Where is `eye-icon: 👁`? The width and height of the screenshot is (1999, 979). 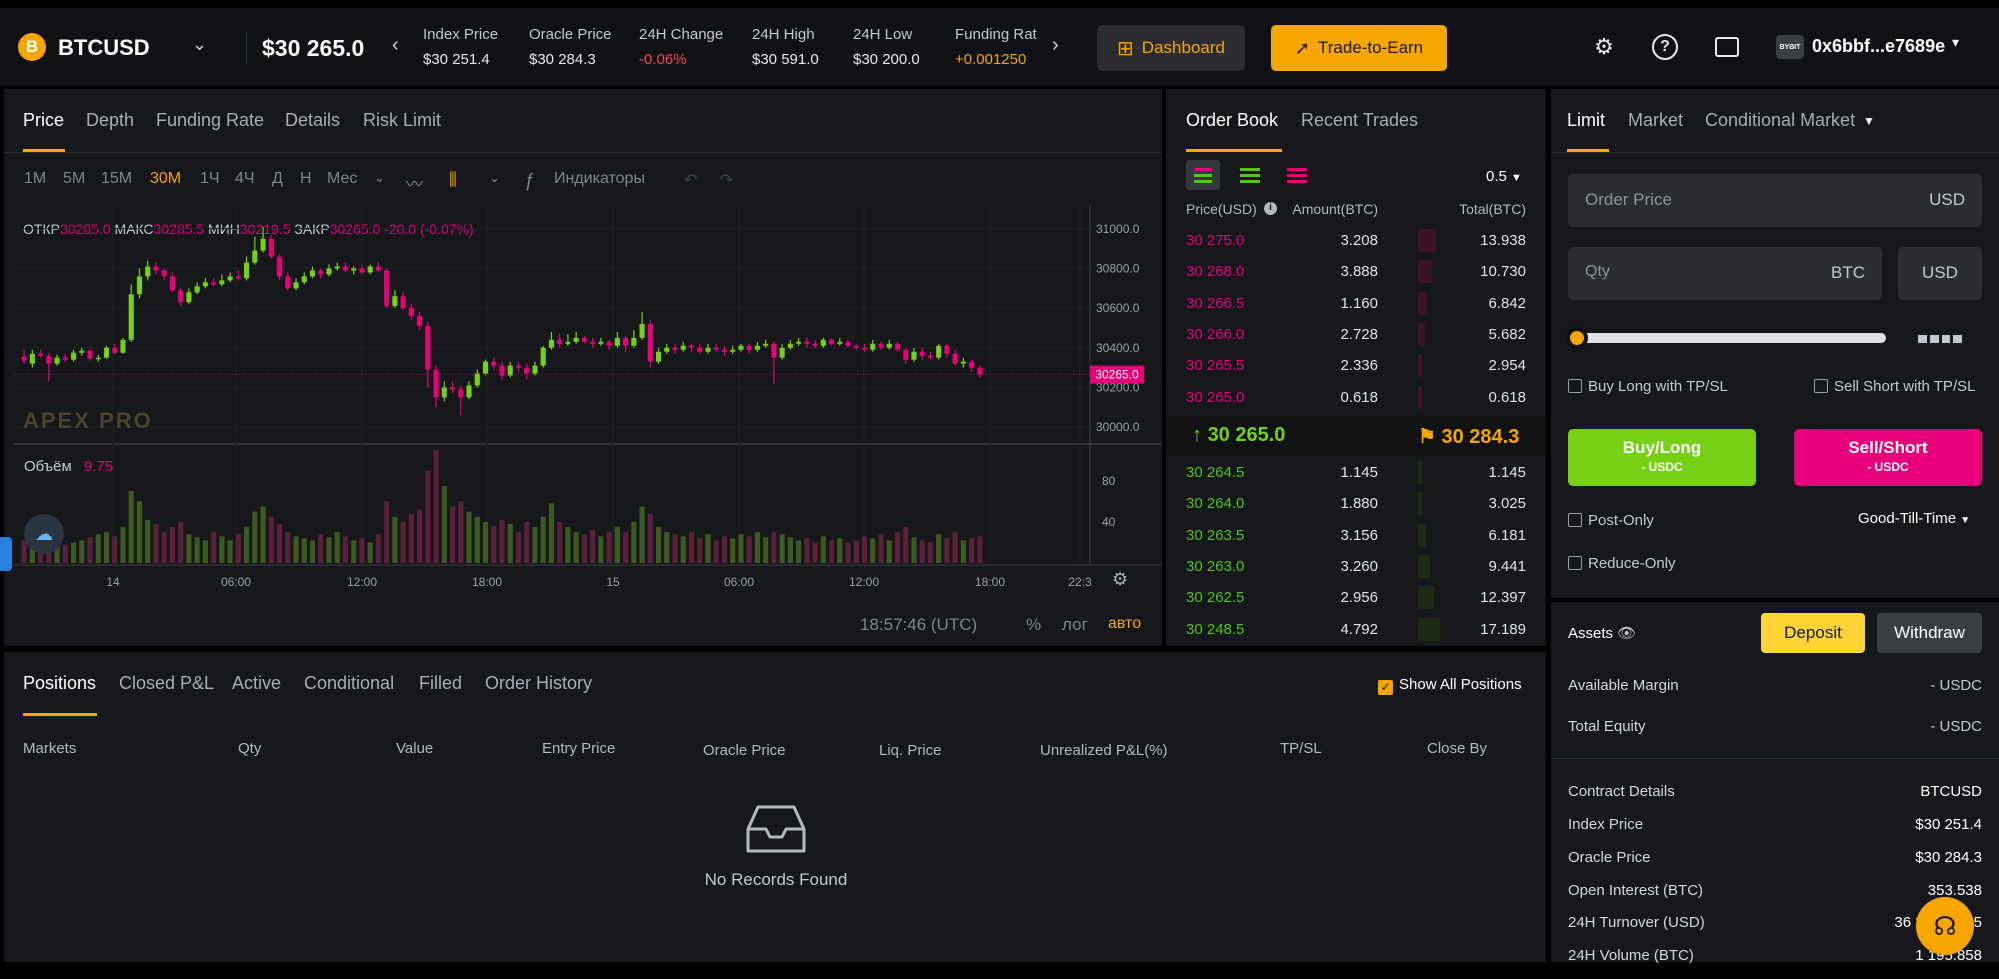
eye-icon: 👁 is located at coordinates (1626, 633).